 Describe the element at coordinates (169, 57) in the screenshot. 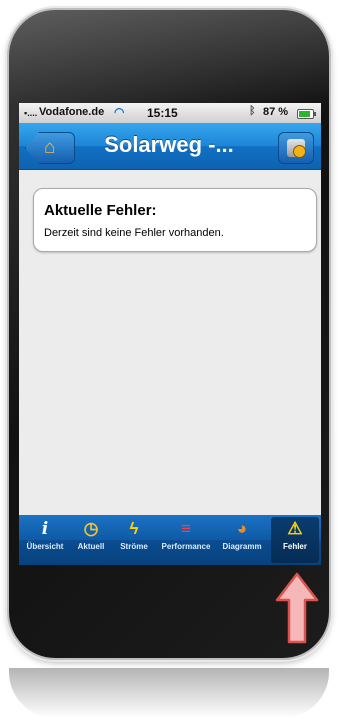

I see `phone-gloss` at that location.